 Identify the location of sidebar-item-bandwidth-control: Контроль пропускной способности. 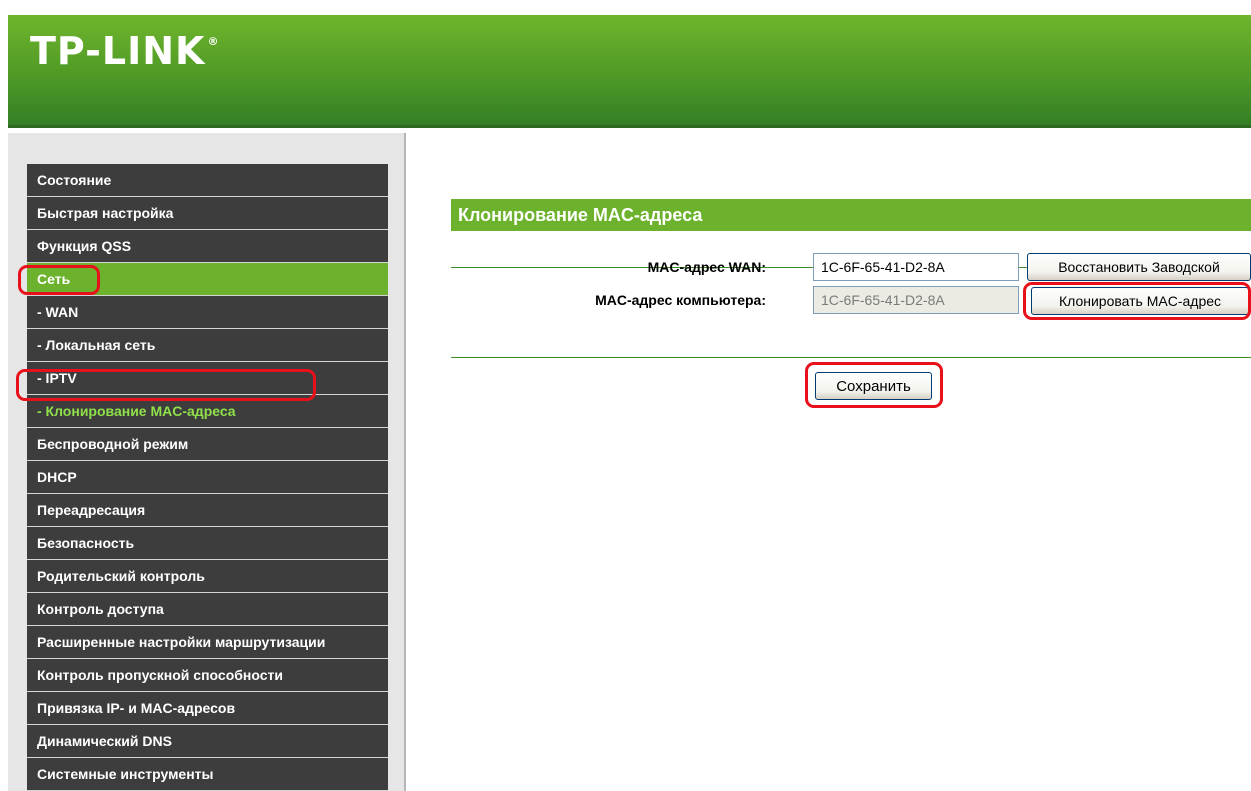
(207, 675).